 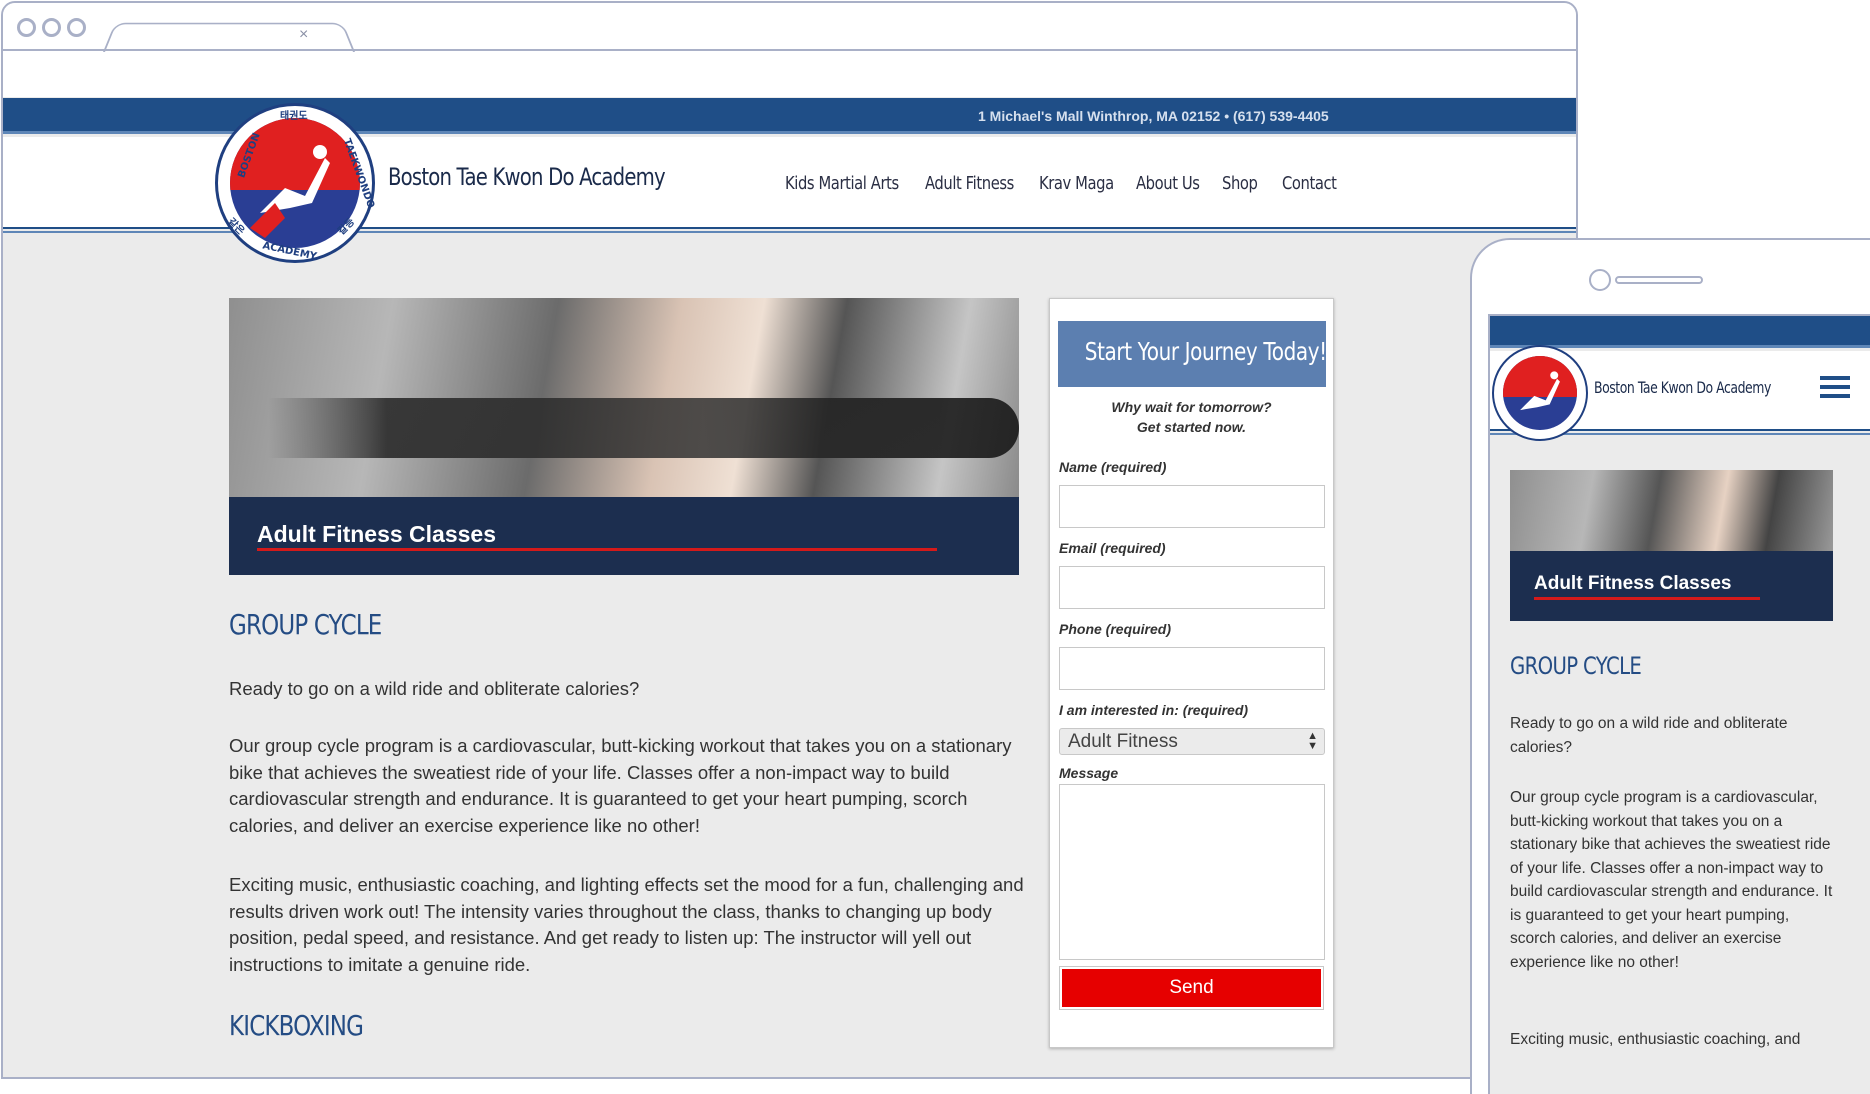 What do you see at coordinates (377, 534) in the screenshot?
I see `hero-title: Adult Fitness Classes` at bounding box center [377, 534].